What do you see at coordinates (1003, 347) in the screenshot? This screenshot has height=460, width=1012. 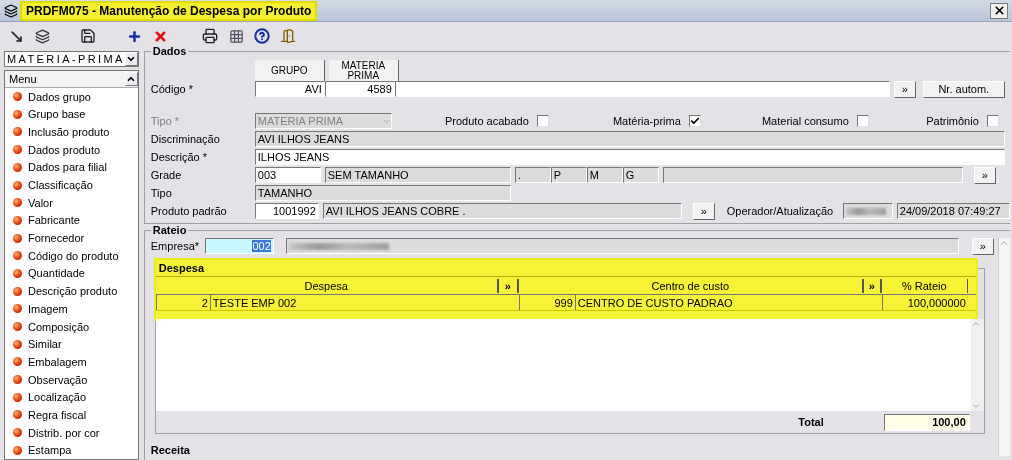 I see `scrollbar` at bounding box center [1003, 347].